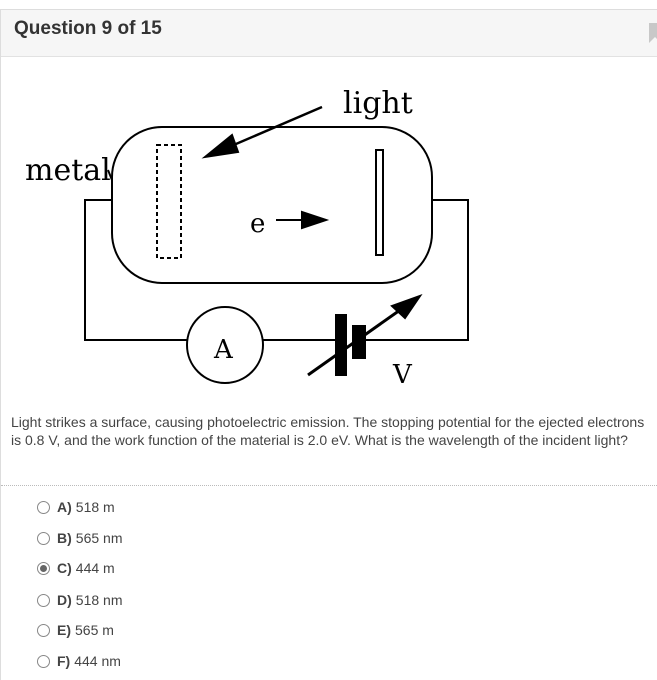  What do you see at coordinates (97, 661) in the screenshot?
I see `option-text: 444 nm` at bounding box center [97, 661].